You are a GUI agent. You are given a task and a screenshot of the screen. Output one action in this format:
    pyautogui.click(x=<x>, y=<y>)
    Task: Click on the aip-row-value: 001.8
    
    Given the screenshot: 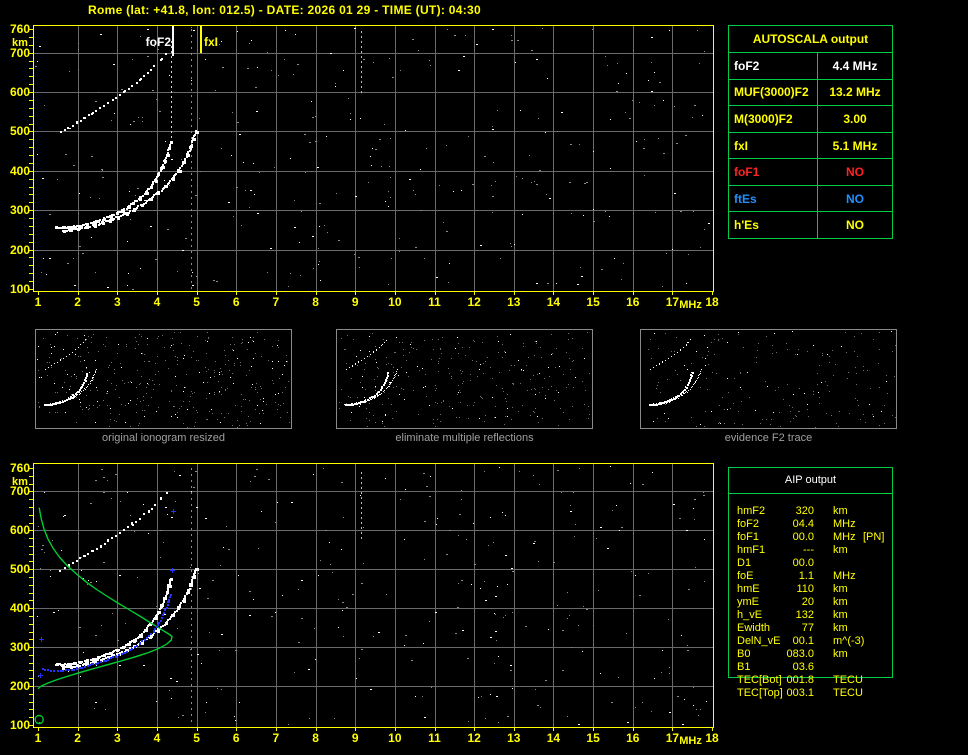 What is the action you would take?
    pyautogui.click(x=800, y=680)
    